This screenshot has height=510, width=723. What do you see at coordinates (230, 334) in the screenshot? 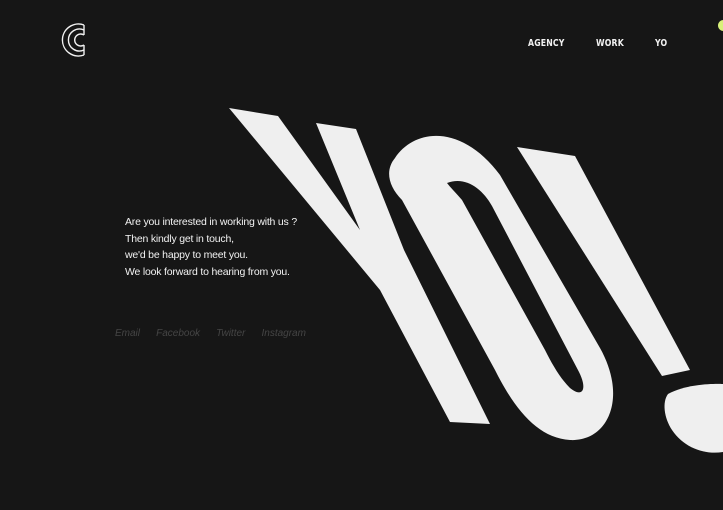
I see `social-link-twitter: Twitter` at bounding box center [230, 334].